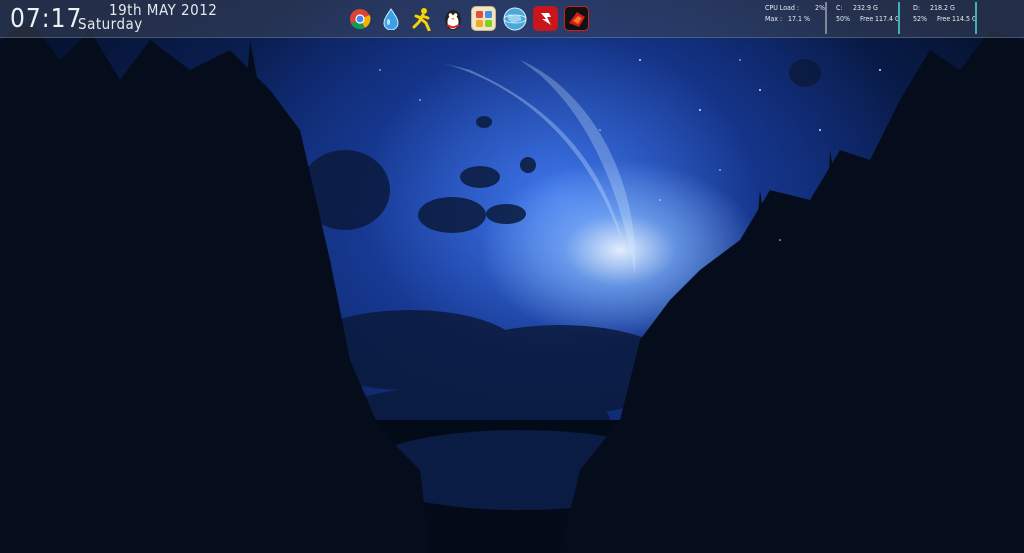 The width and height of the screenshot is (1024, 553). I want to click on drive-c-free-label: Free, so click(867, 19).